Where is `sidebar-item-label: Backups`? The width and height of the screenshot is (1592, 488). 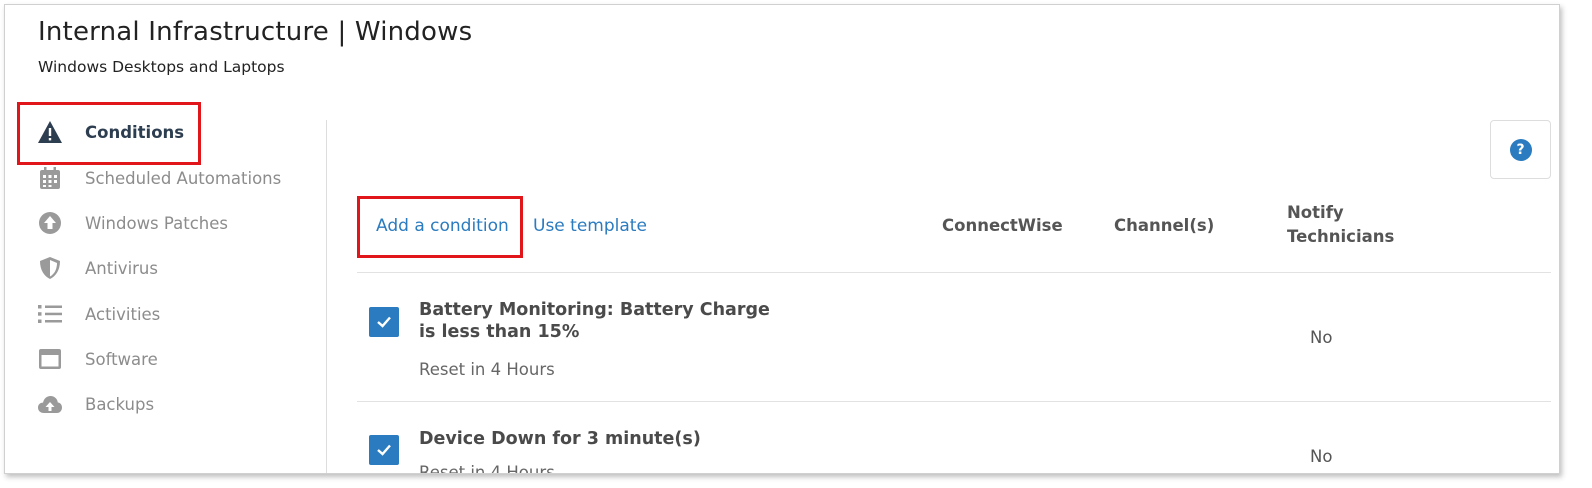 sidebar-item-label: Backups is located at coordinates (120, 404).